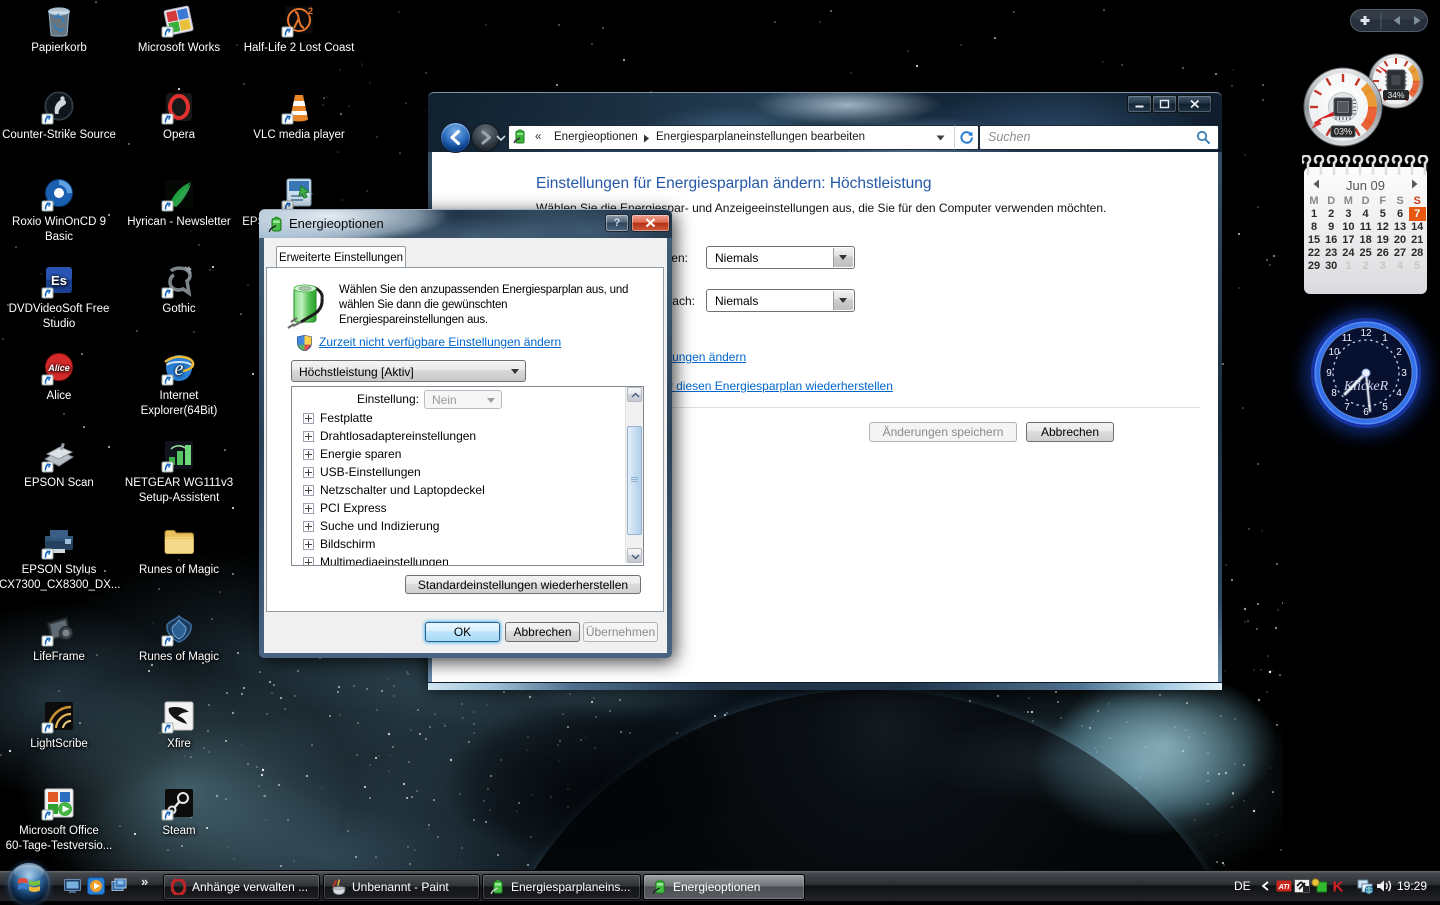 This screenshot has width=1440, height=905. Describe the element at coordinates (1338, 887) in the screenshot. I see `svg-text: K` at that location.